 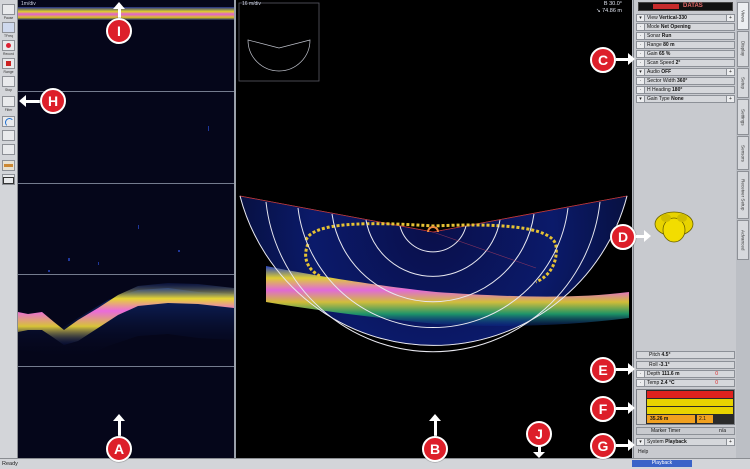 What do you see at coordinates (33, 101) in the screenshot?
I see `arrow-h-shaft` at bounding box center [33, 101].